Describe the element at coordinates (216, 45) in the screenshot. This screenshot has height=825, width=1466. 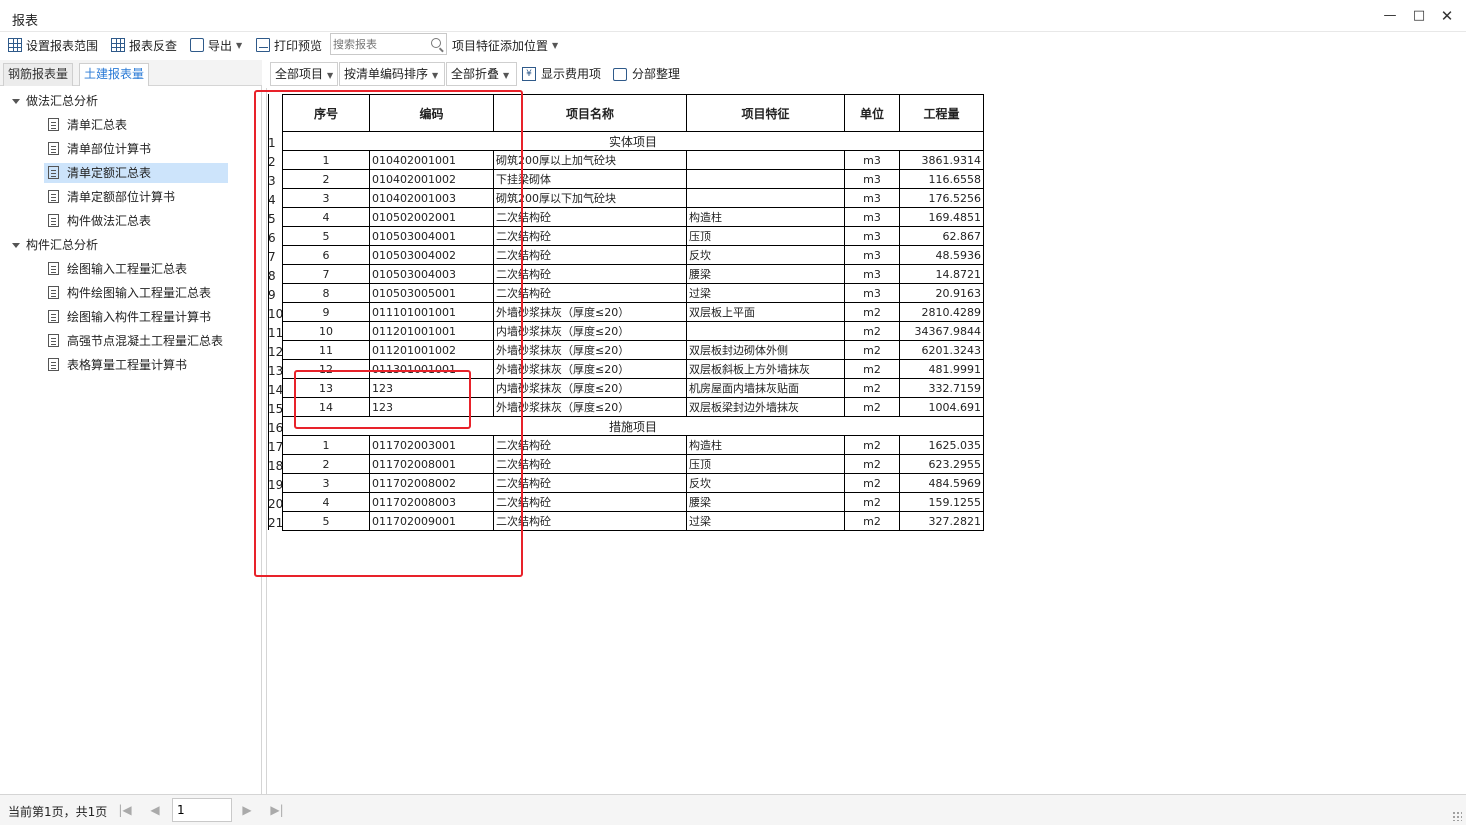
I see `export-button: 导出 ▼` at that location.